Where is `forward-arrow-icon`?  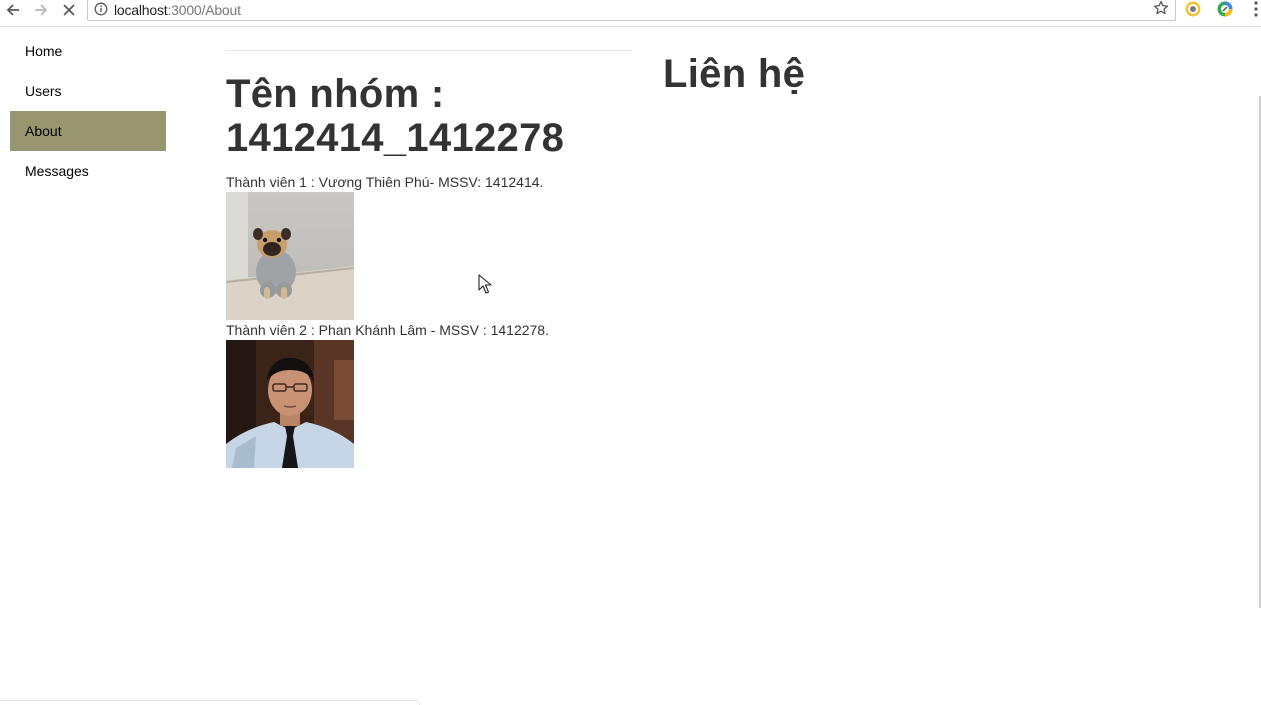
forward-arrow-icon is located at coordinates (41, 10).